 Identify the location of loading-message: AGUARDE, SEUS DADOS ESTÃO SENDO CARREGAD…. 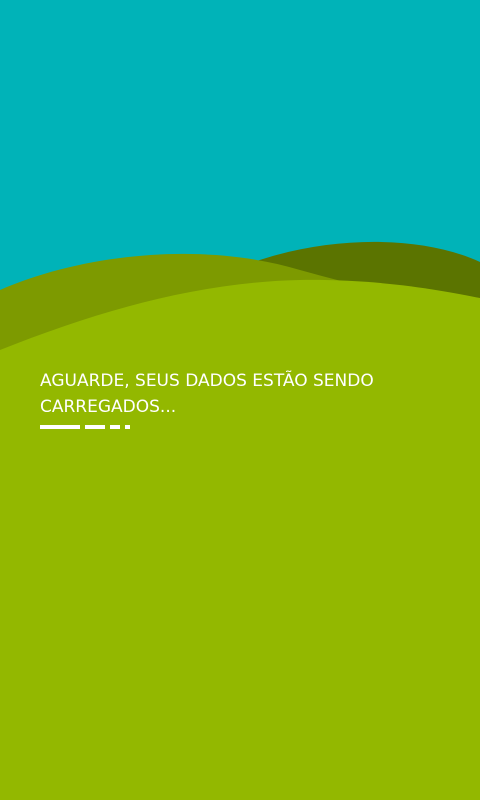
(207, 394).